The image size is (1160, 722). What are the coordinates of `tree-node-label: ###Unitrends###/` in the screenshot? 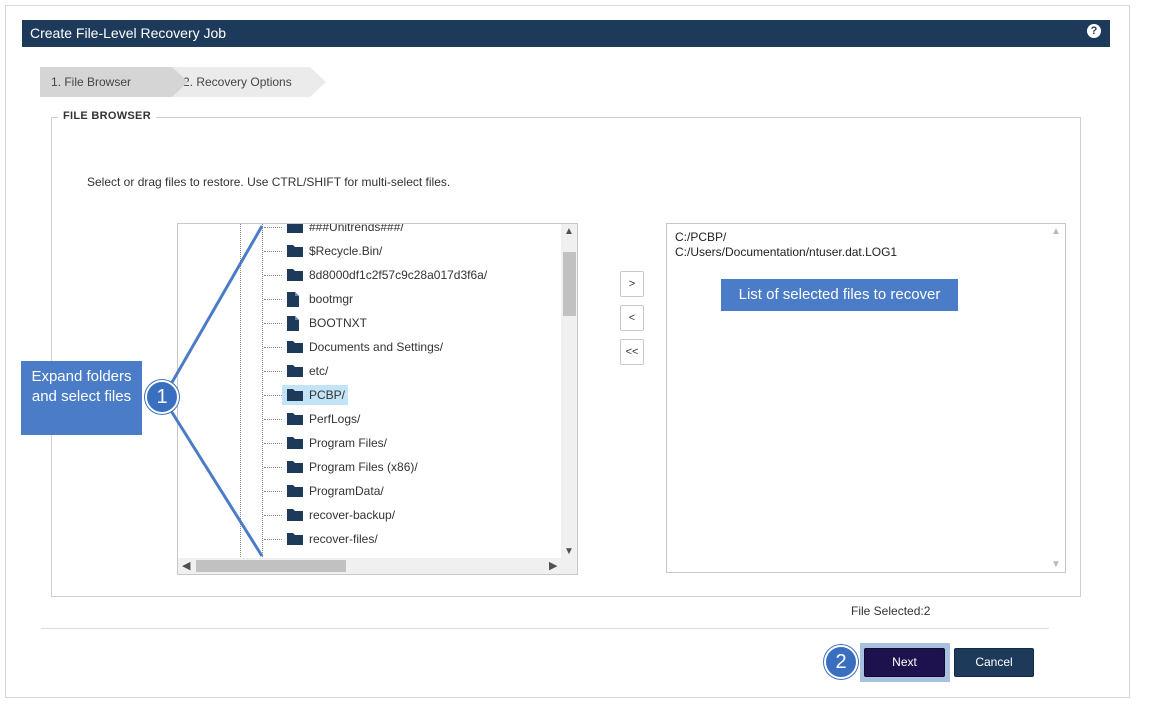 It's located at (356, 228).